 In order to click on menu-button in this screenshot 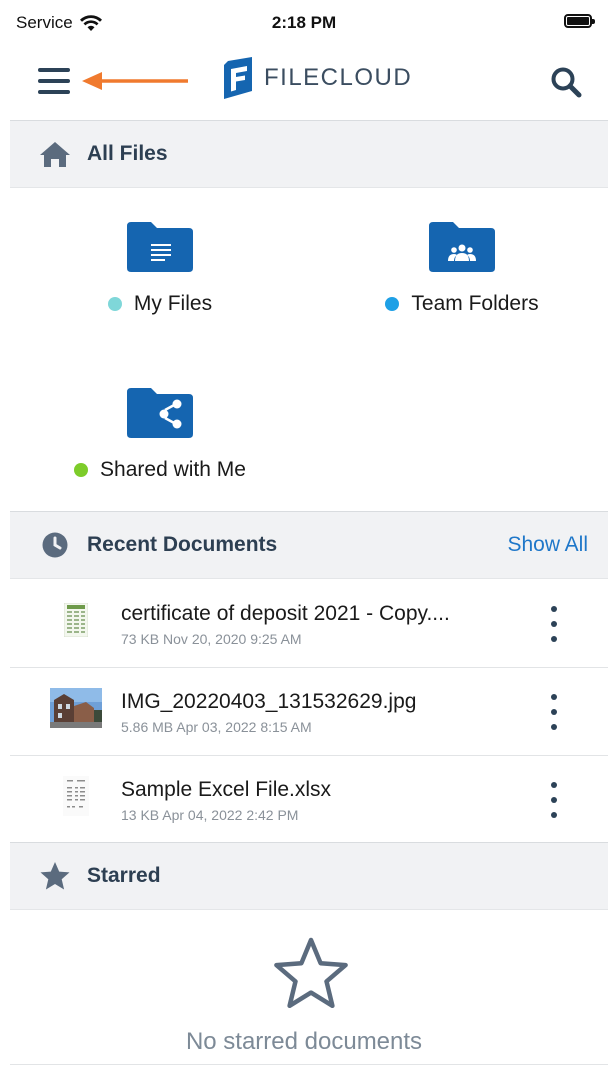, I will do `click(54, 81)`.